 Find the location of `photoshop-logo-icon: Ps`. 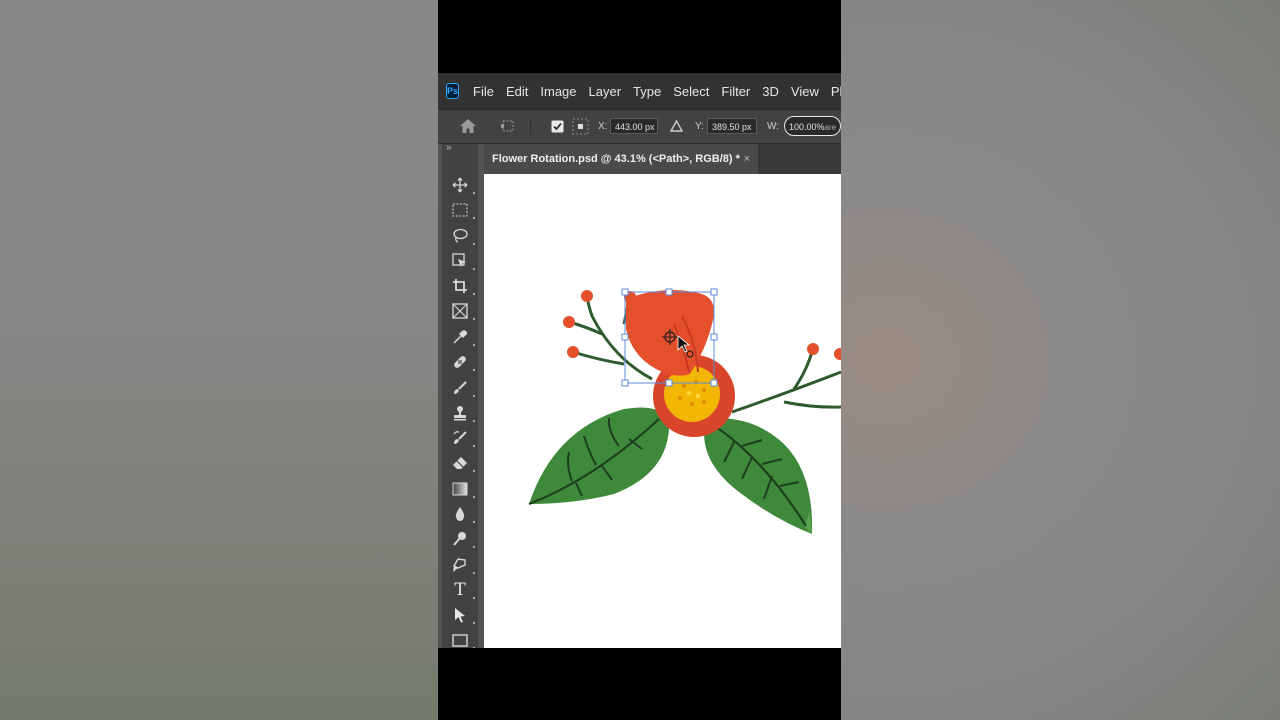

photoshop-logo-icon: Ps is located at coordinates (453, 91).